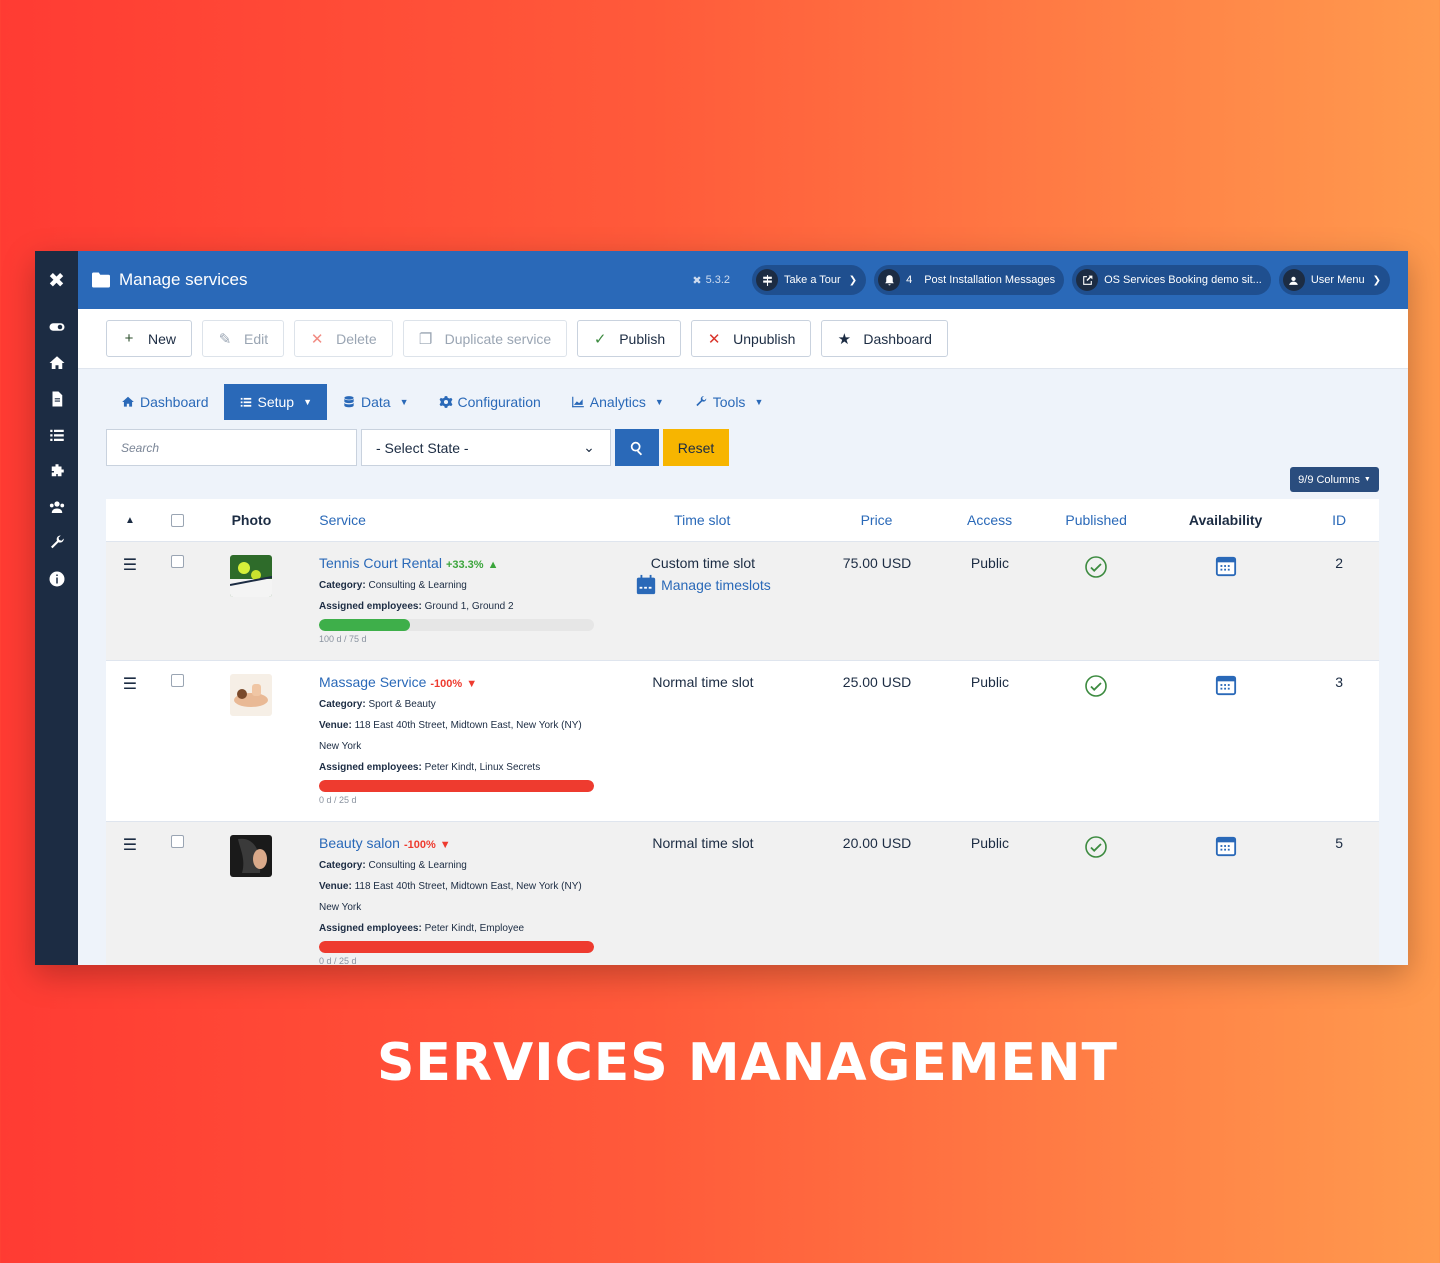 The width and height of the screenshot is (1440, 1263). I want to click on external-link-icon, so click(1087, 280).